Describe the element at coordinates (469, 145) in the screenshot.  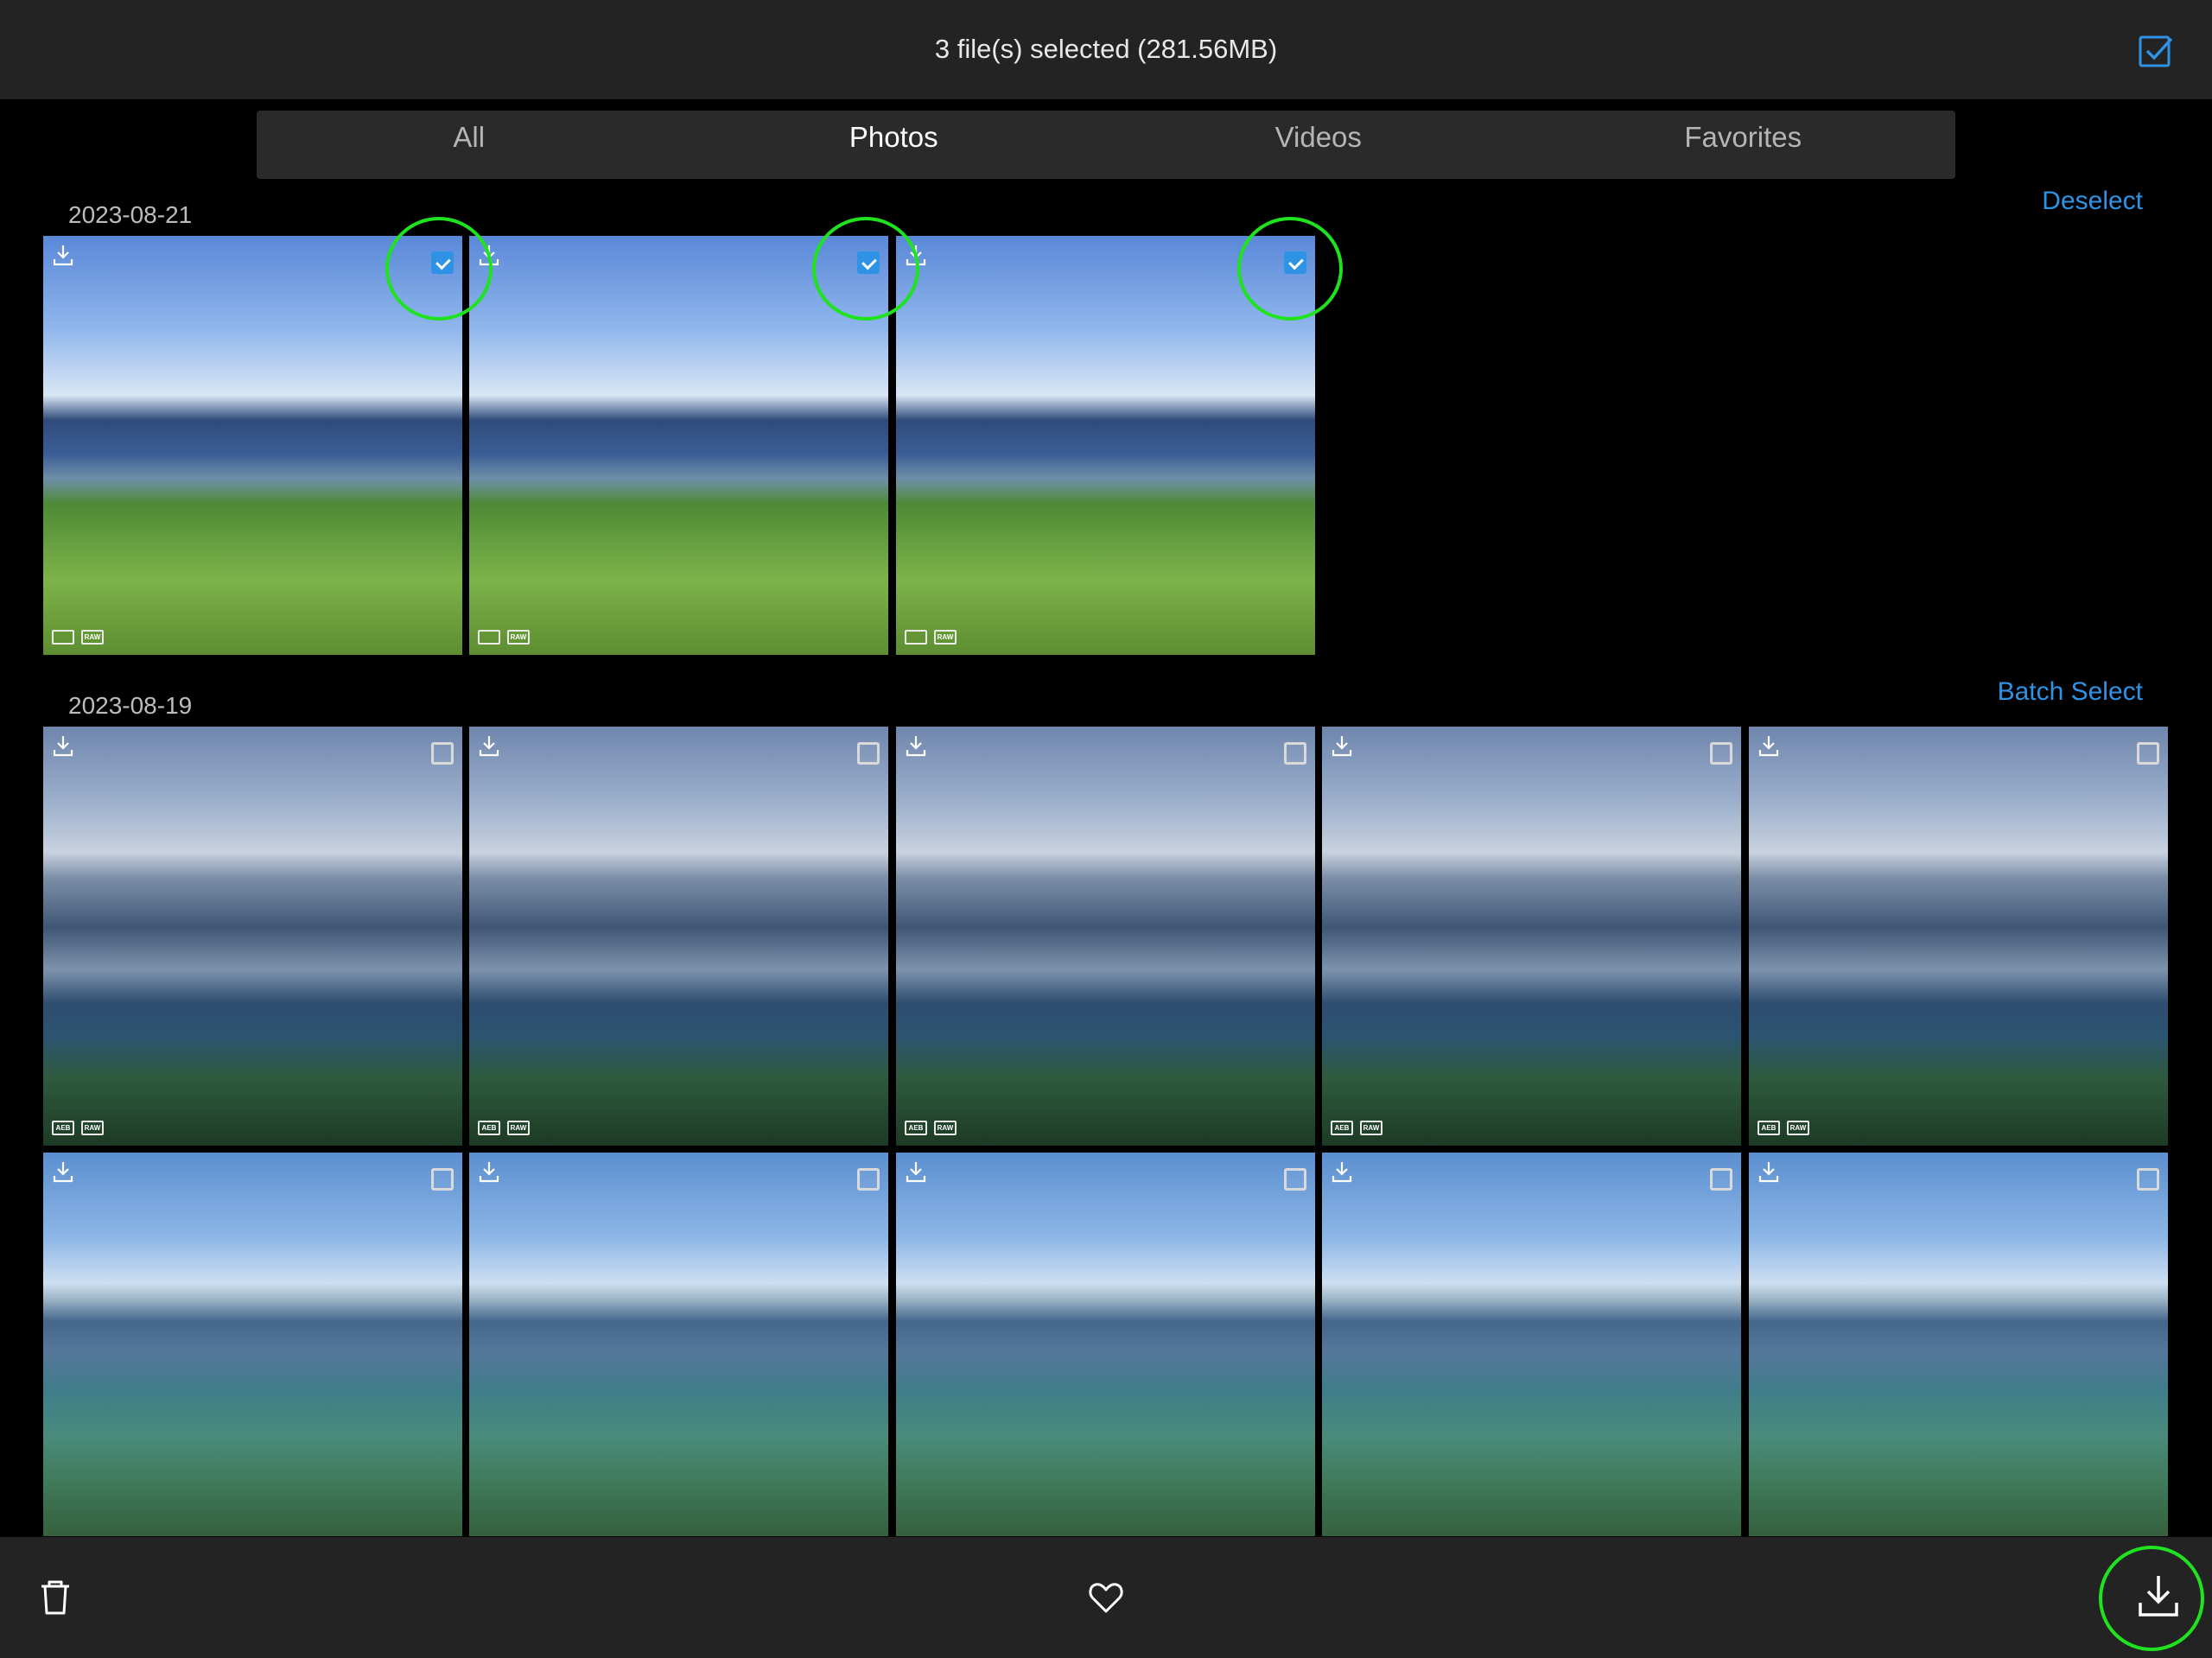
I see `tab-all: All` at that location.